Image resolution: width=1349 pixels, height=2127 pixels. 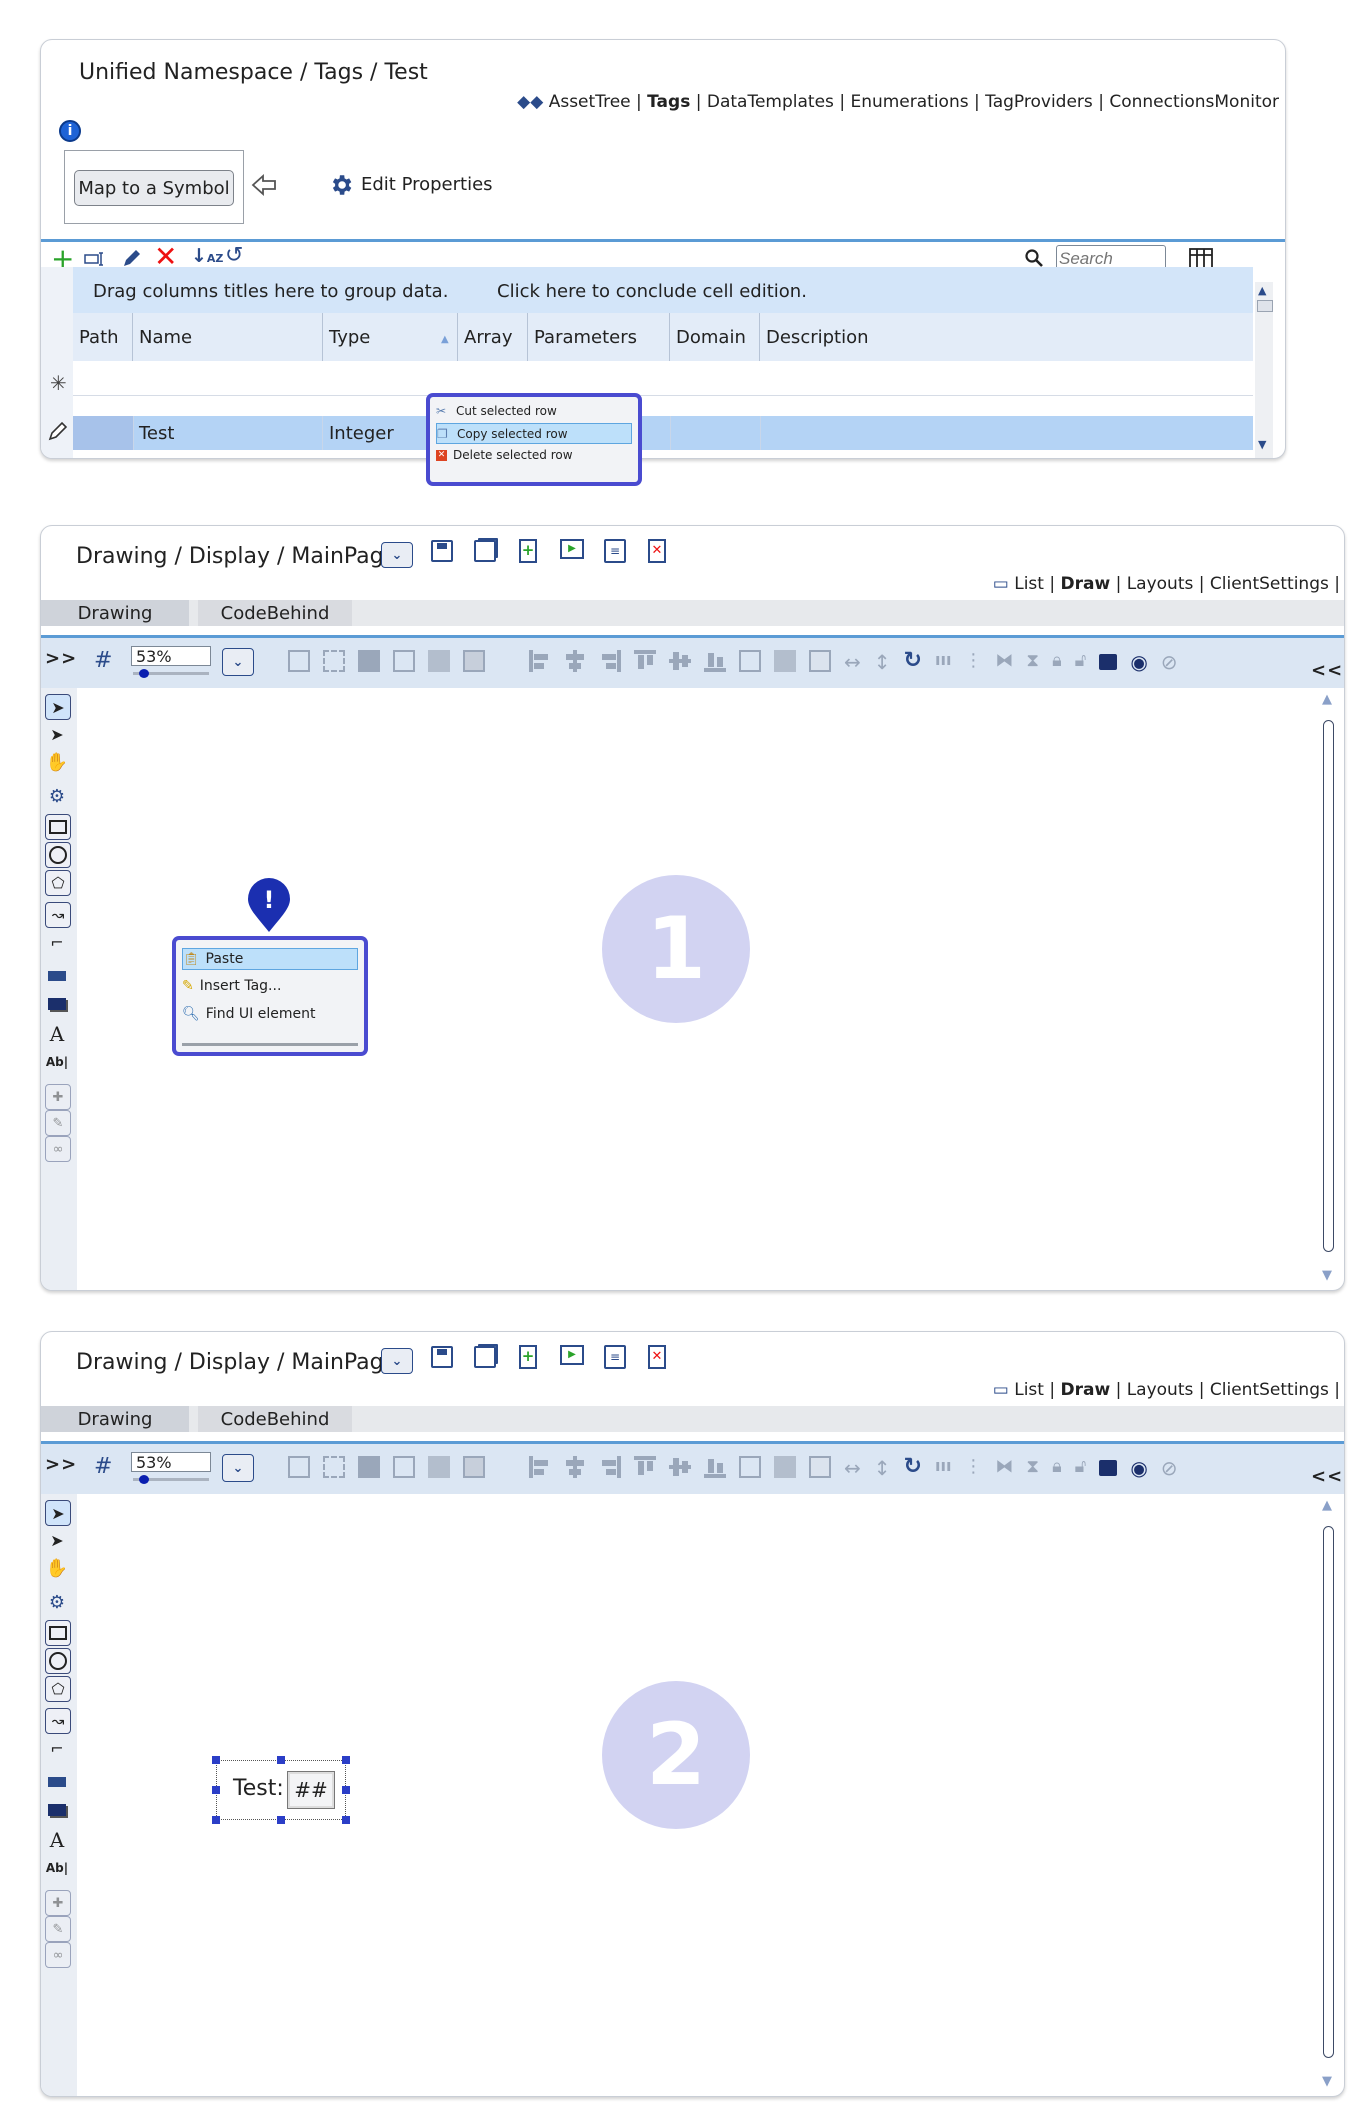 What do you see at coordinates (234, 255) in the screenshot?
I see `history-icon: ↺` at bounding box center [234, 255].